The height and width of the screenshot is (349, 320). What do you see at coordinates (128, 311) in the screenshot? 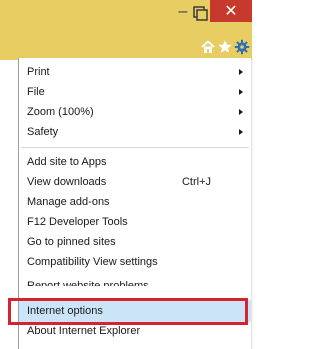
I see `highlight-box` at bounding box center [128, 311].